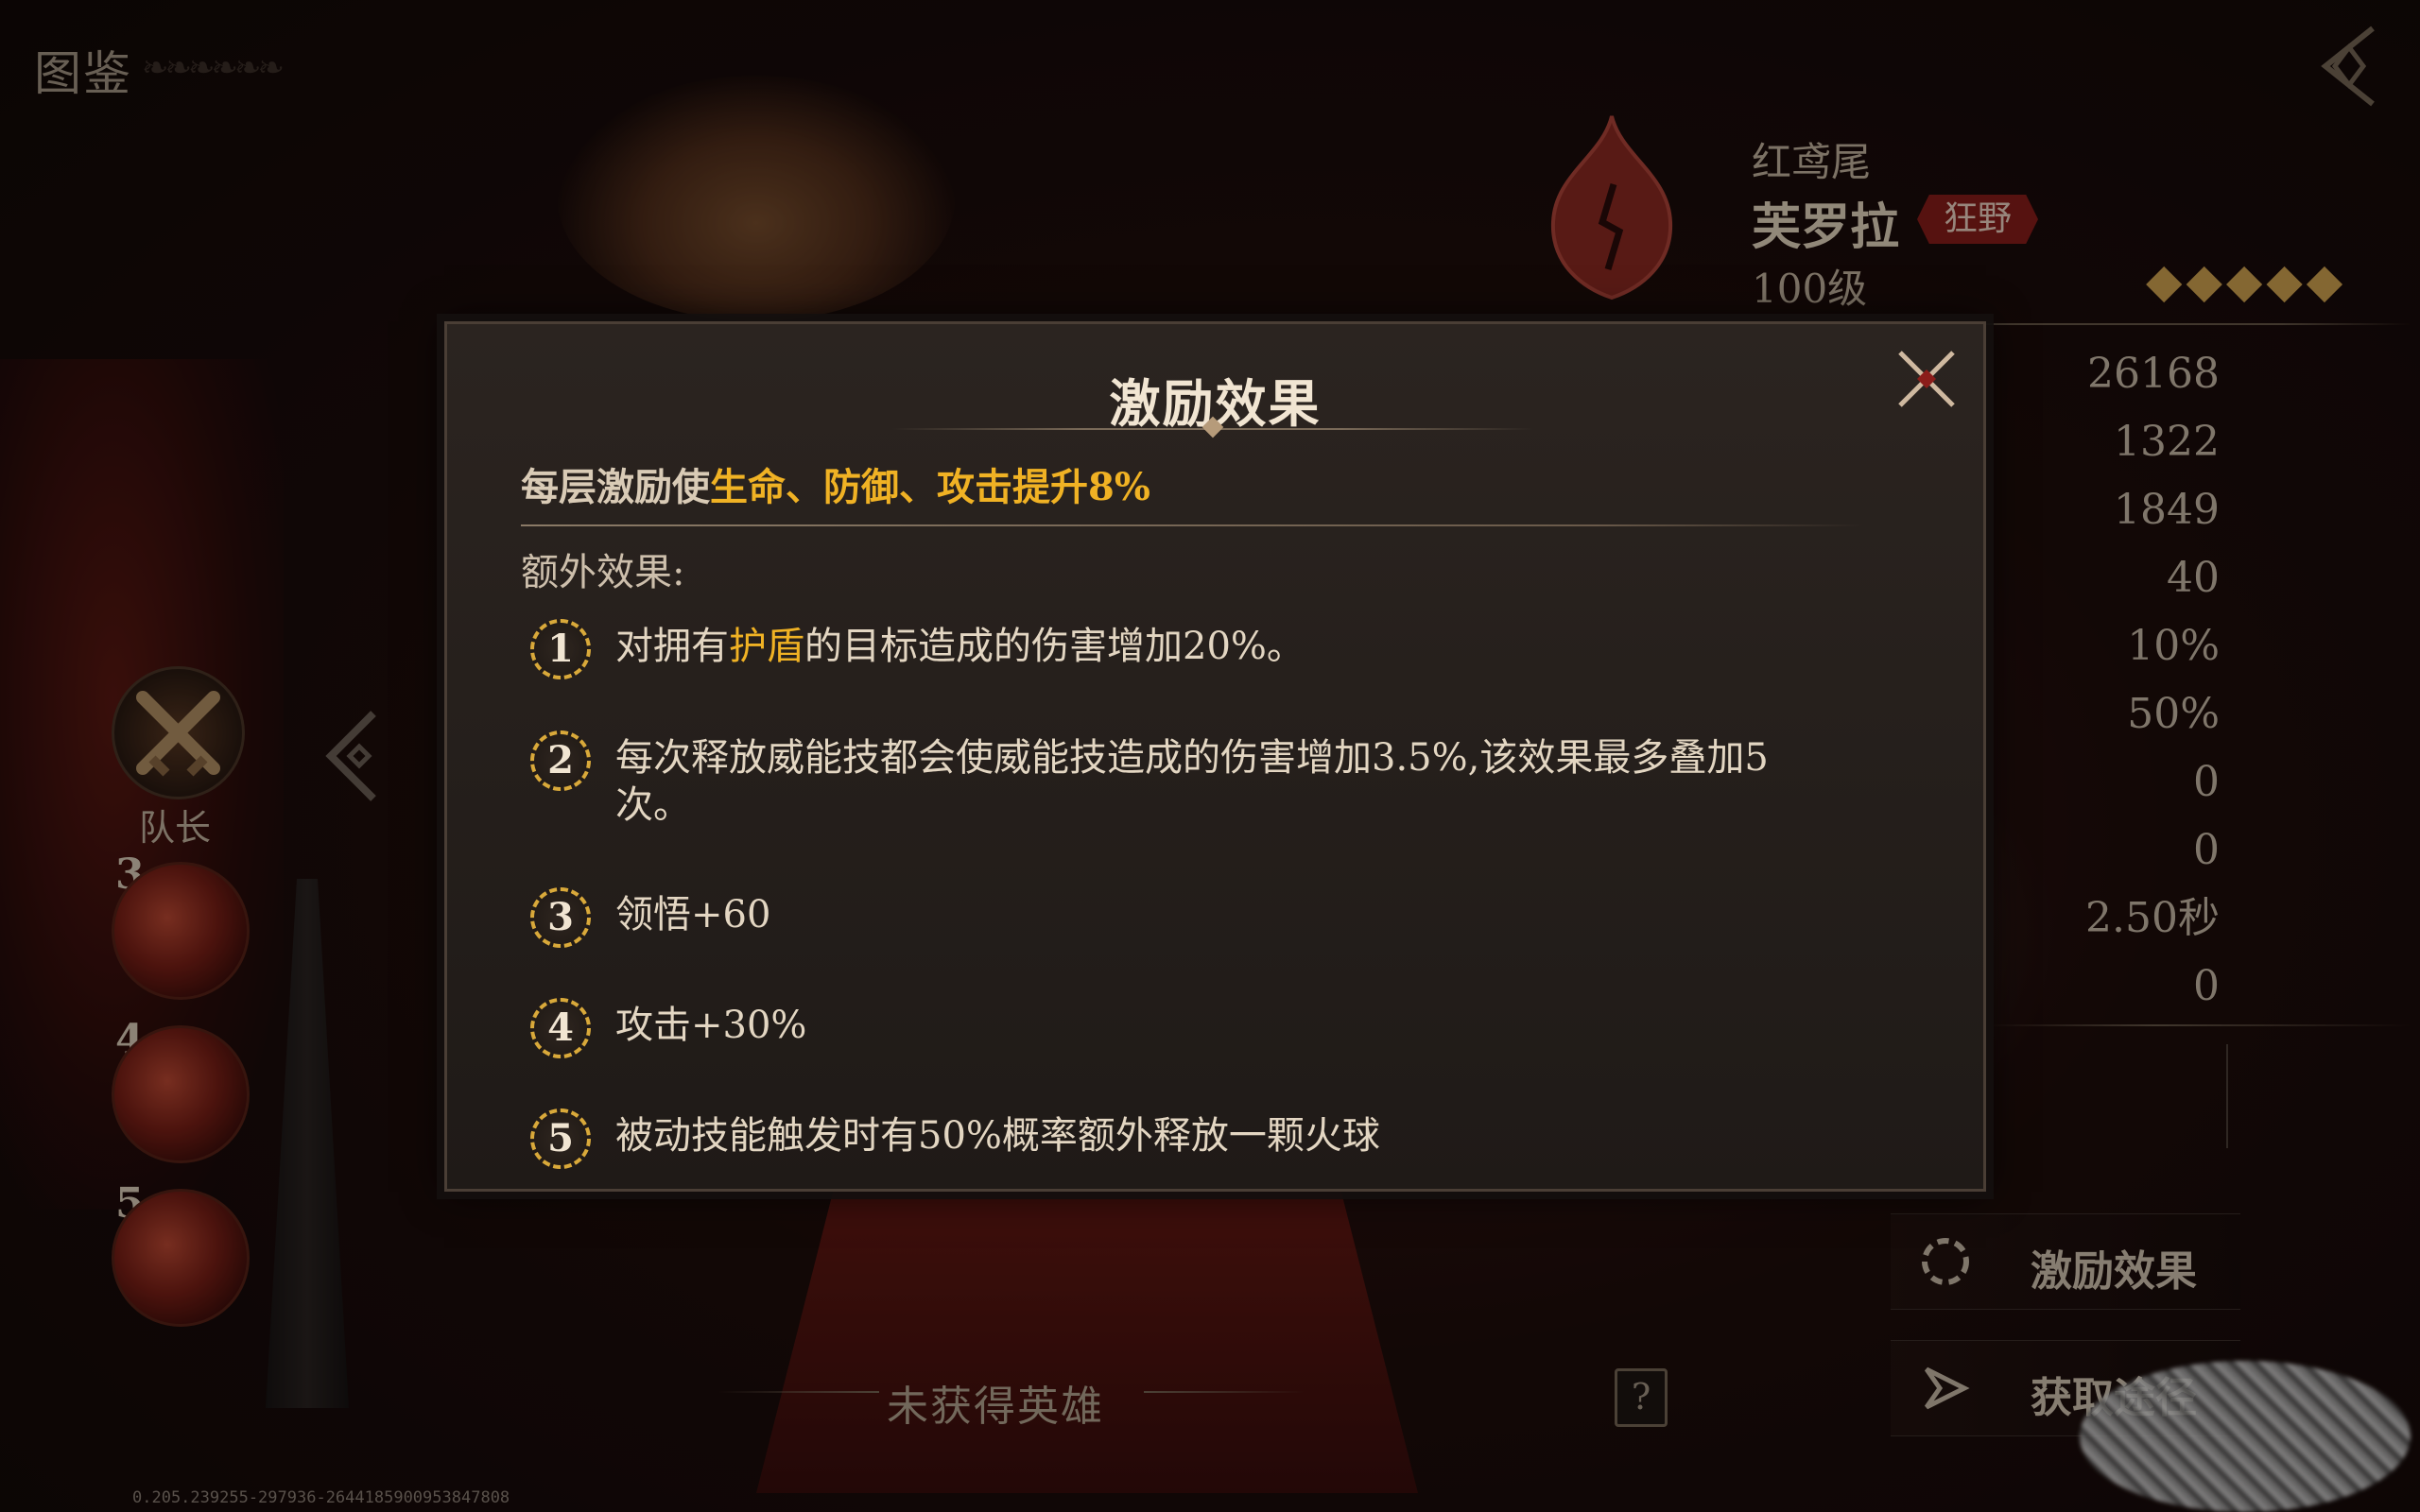  Describe the element at coordinates (1192, 525) in the screenshot. I see `divider` at that location.